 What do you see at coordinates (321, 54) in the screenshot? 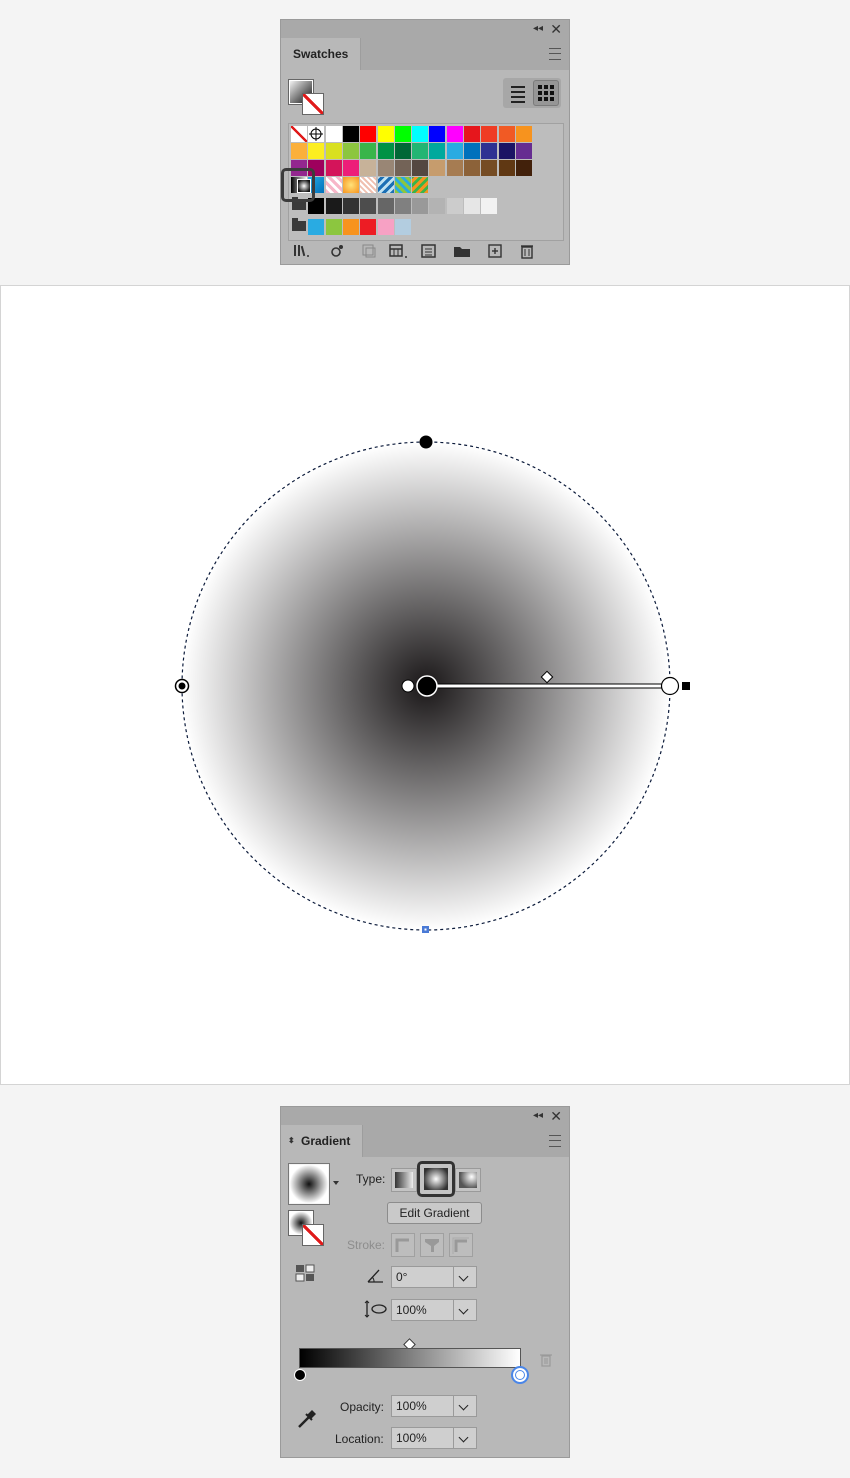
I see `tab-swatches: Swatches` at bounding box center [321, 54].